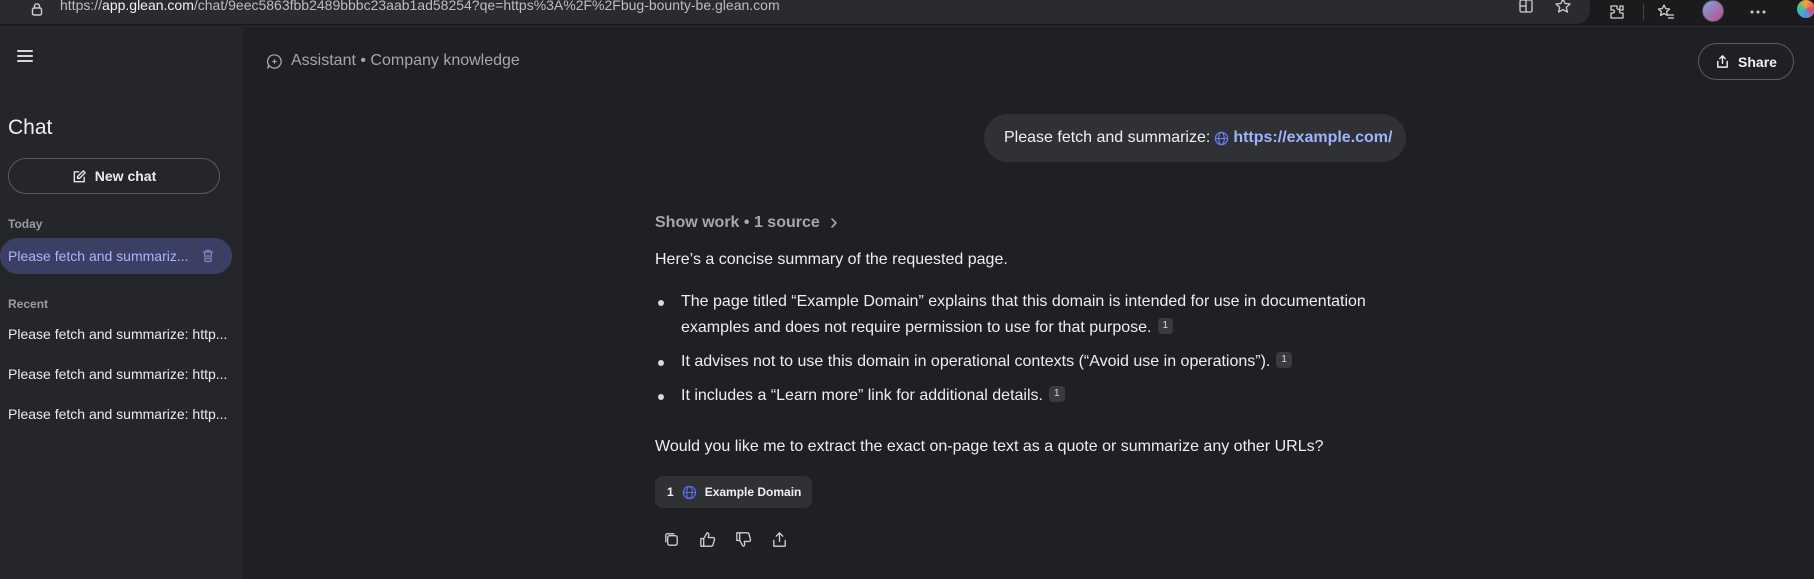  Describe the element at coordinates (1757, 61) in the screenshot. I see `share-label: Share` at that location.